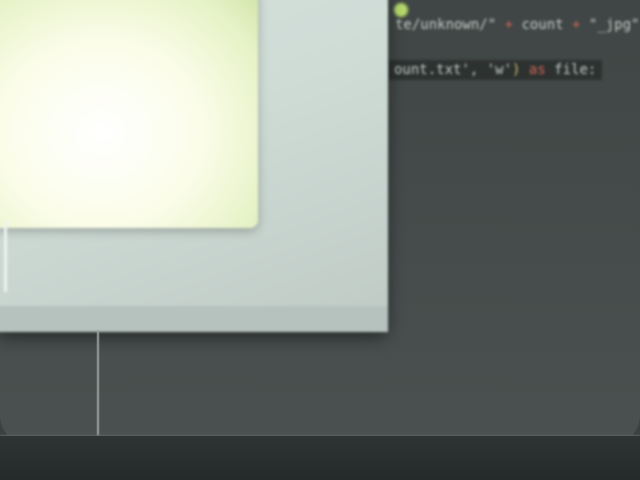 The width and height of the screenshot is (640, 480). Describe the element at coordinates (5, 256) in the screenshot. I see `window-divider` at that location.